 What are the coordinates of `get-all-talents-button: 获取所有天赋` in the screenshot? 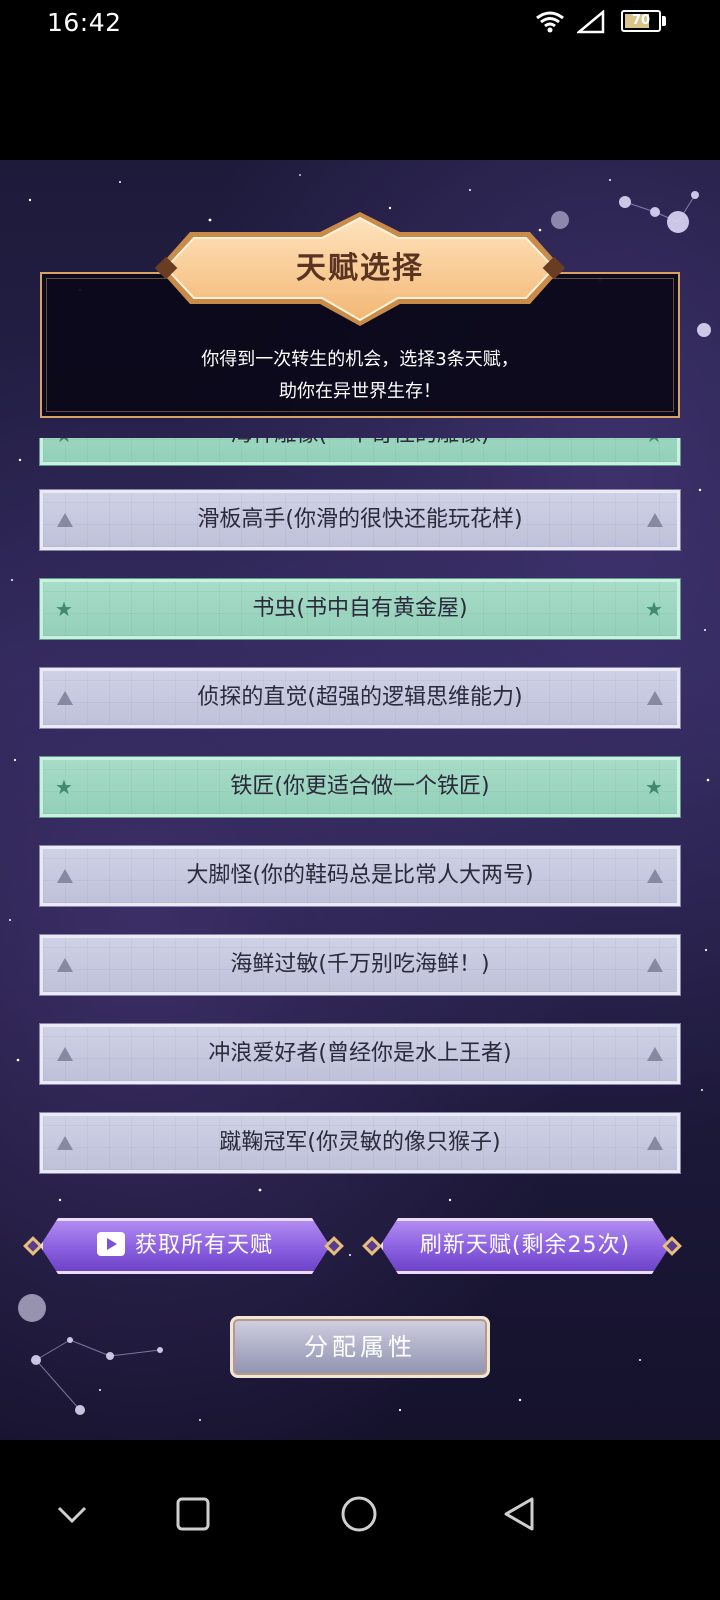 It's located at (185, 1246).